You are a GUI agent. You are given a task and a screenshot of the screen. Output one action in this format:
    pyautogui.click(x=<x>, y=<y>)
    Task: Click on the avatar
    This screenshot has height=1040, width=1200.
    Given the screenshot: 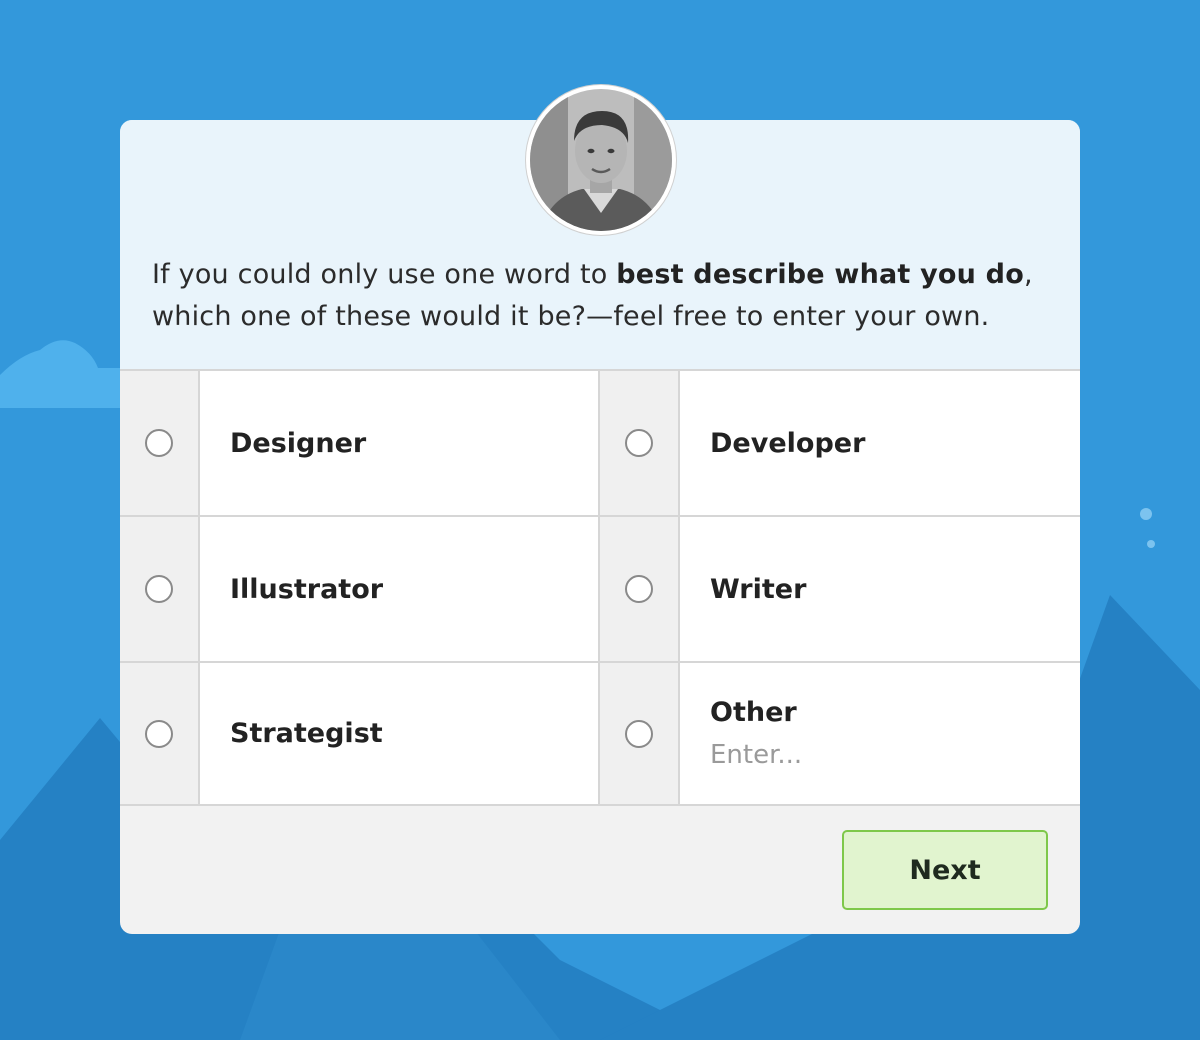 What is the action you would take?
    pyautogui.click(x=601, y=160)
    